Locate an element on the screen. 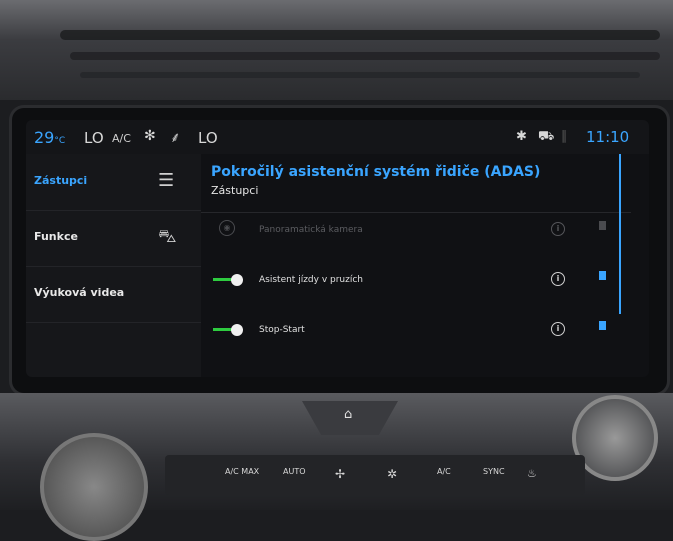 This screenshot has height=541, width=673. rear-defrost-icon: ♨ is located at coordinates (532, 473).